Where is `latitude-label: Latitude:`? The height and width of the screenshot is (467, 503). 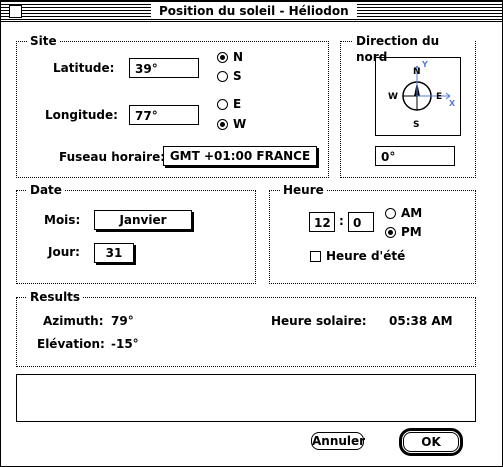 latitude-label: Latitude: is located at coordinates (84, 68).